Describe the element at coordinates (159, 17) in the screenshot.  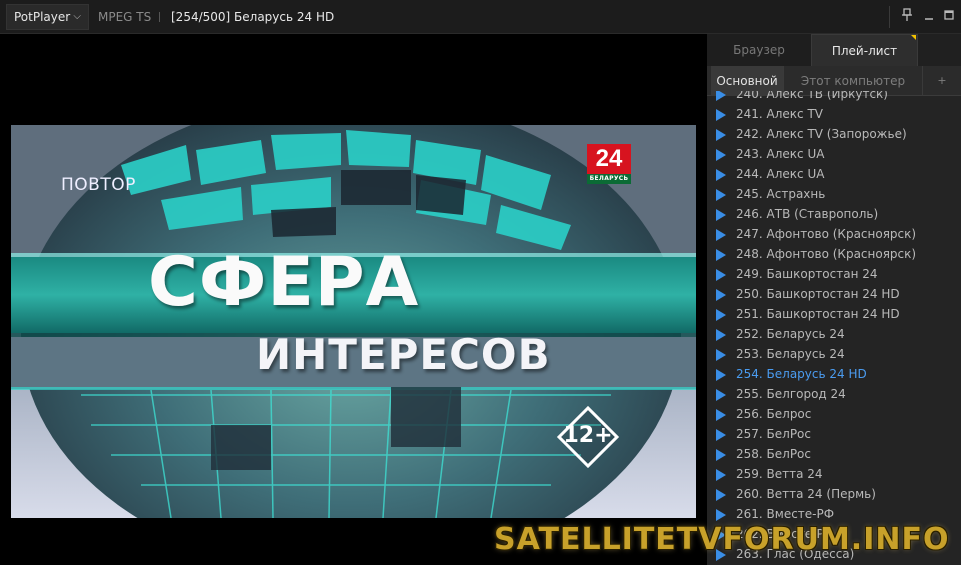
I see `title-separator` at that location.